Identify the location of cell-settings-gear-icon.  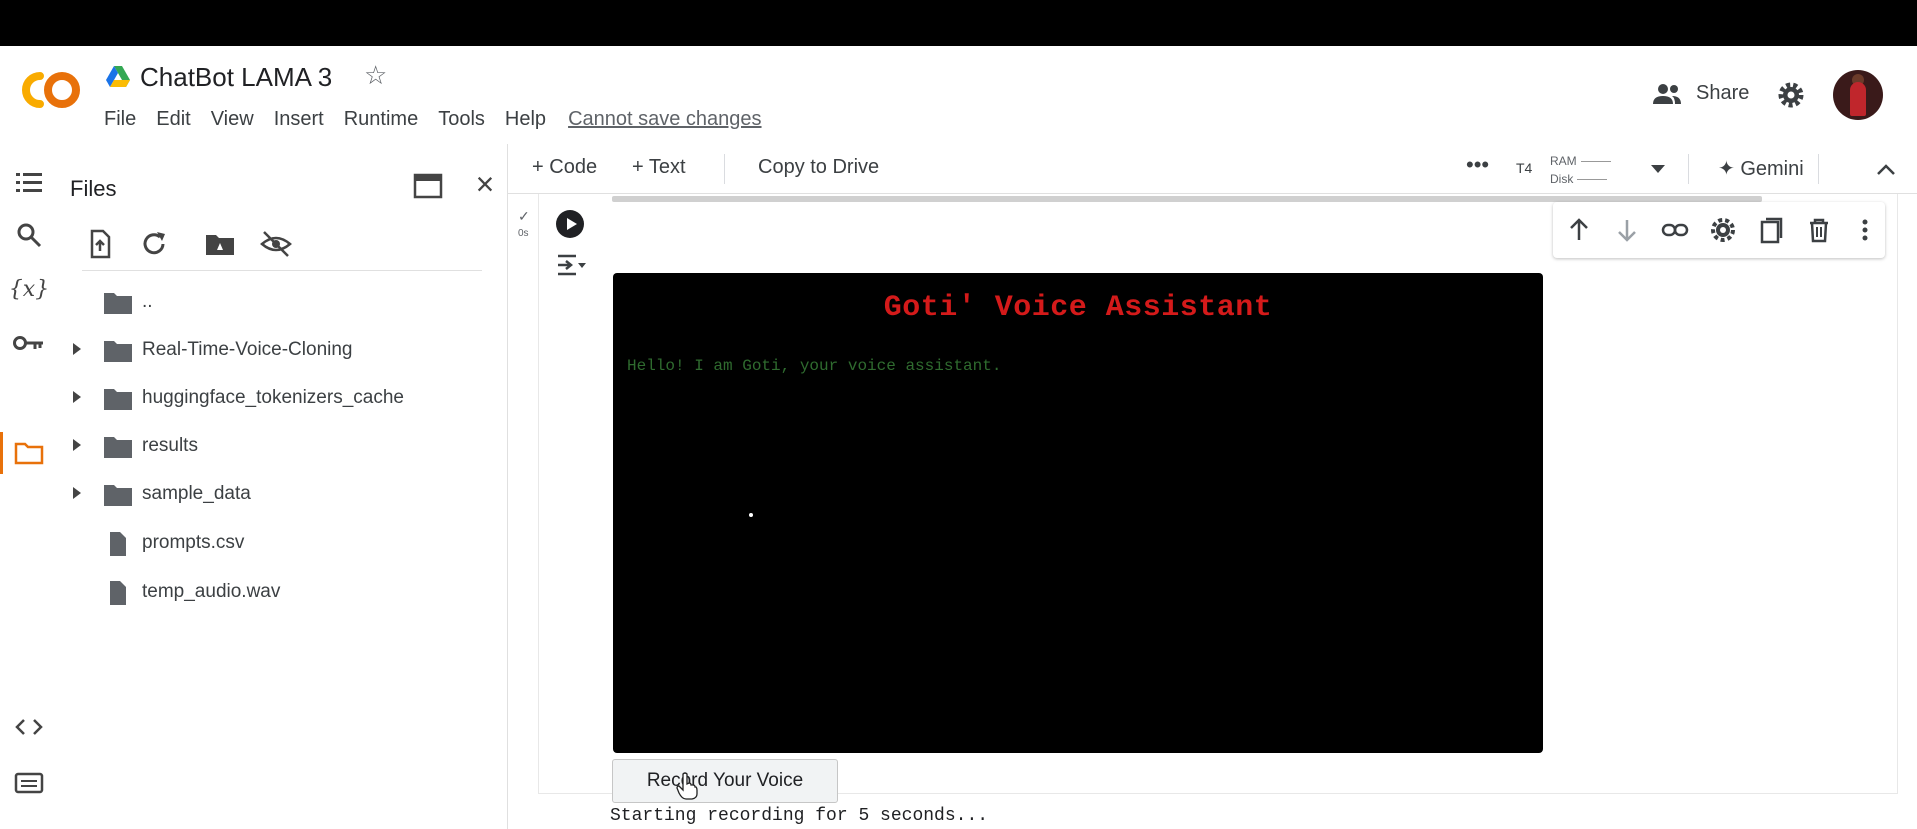
(1723, 230).